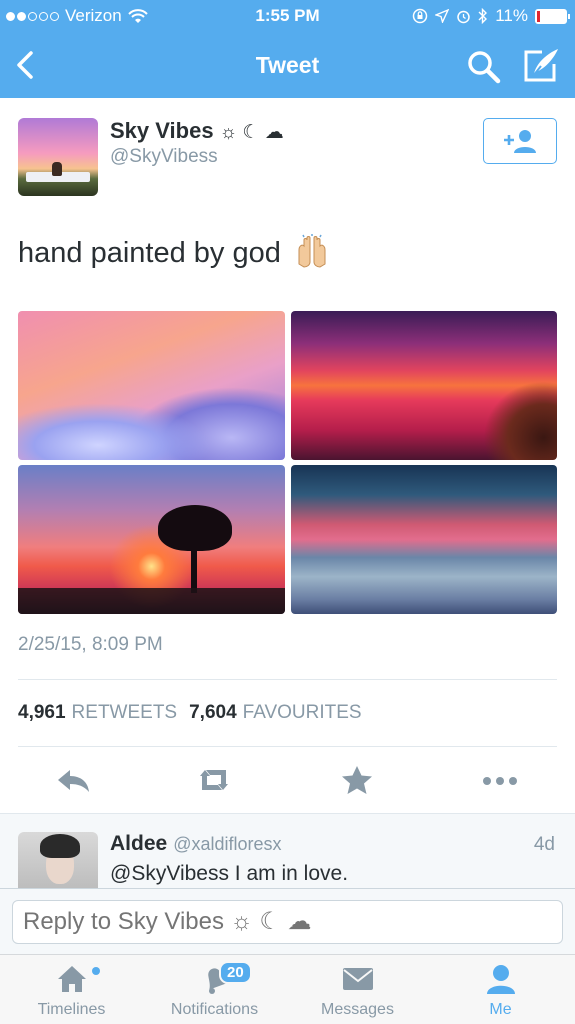 The height and width of the screenshot is (1024, 575). I want to click on retweets-count: 4,961, so click(42, 712).